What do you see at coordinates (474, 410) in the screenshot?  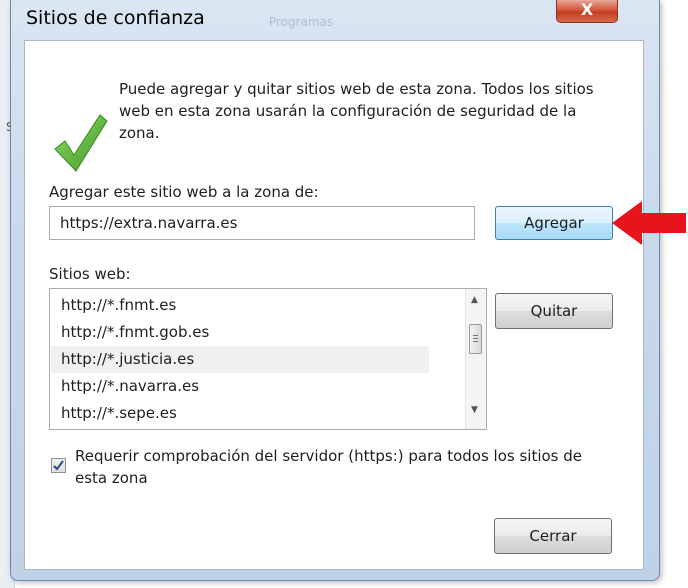 I see `scroll-down-icon: ▼` at bounding box center [474, 410].